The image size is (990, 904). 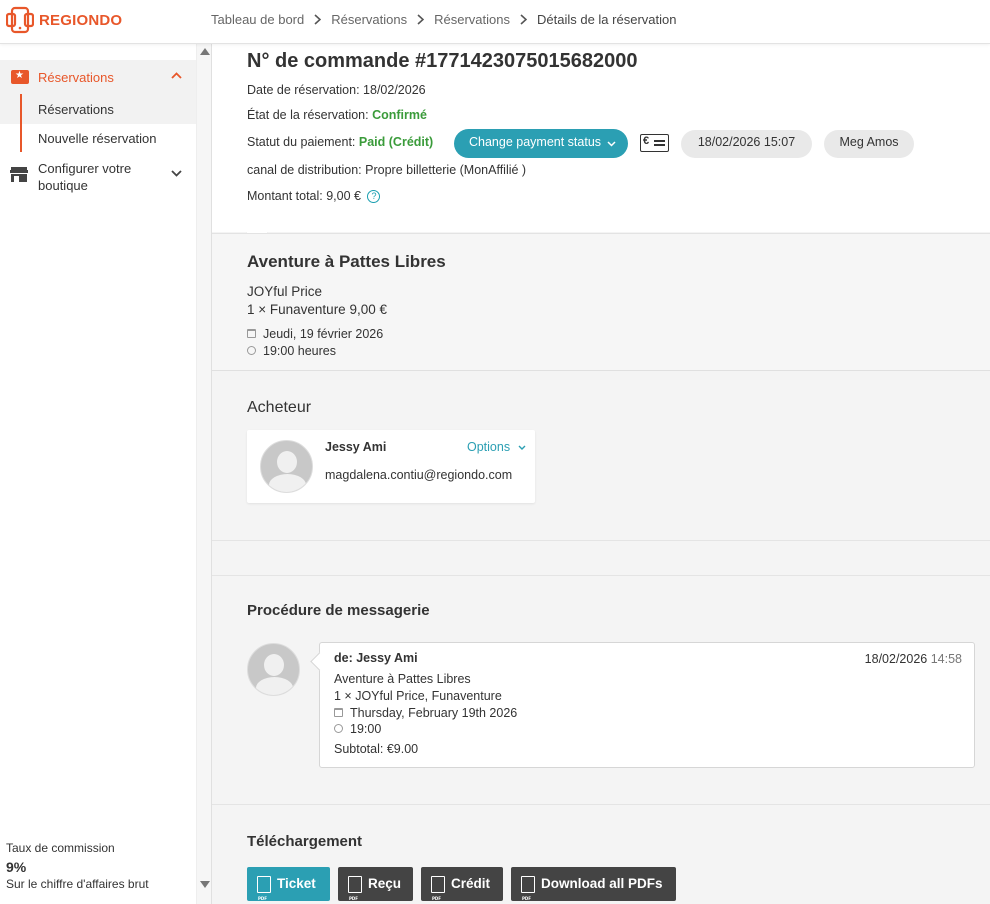 I want to click on empty-section, so click(x=601, y=558).